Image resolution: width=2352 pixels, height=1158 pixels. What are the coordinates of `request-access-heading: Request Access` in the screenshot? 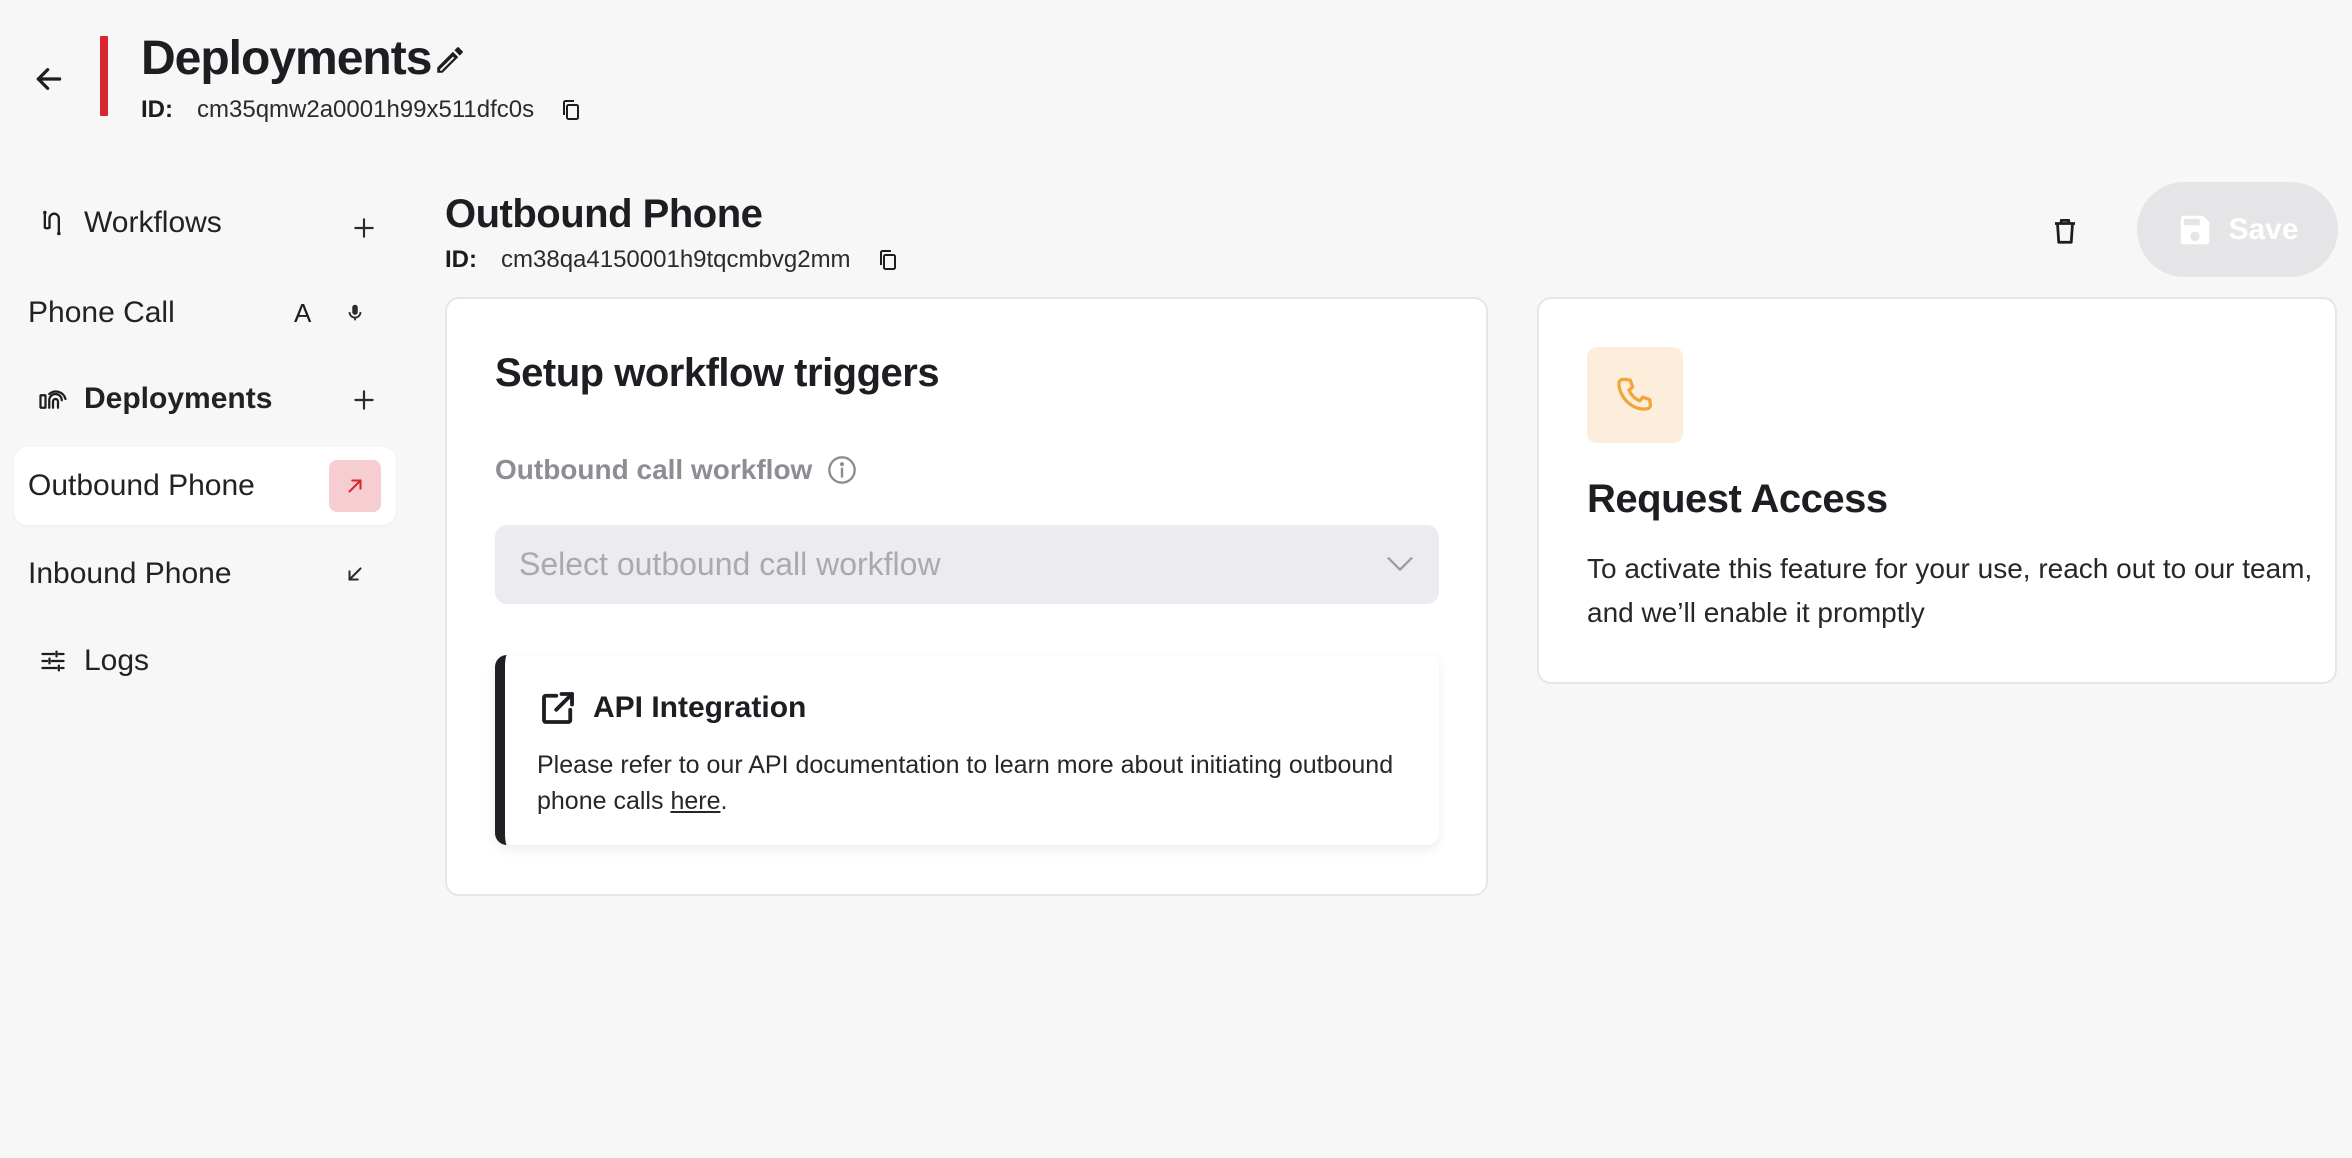 It's located at (1737, 499).